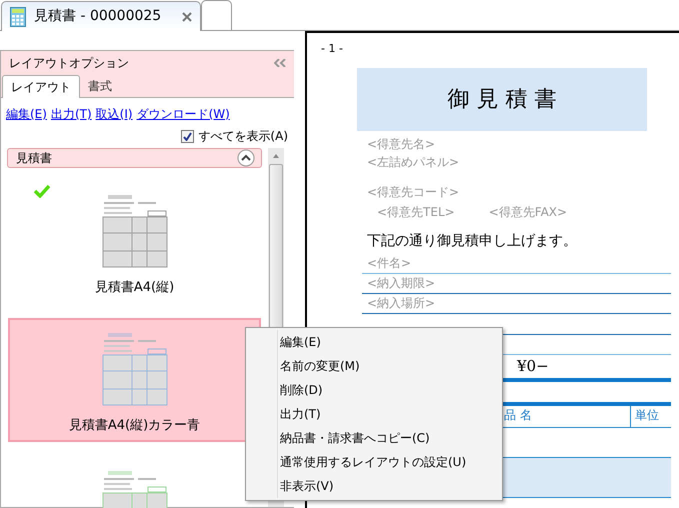 Image resolution: width=679 pixels, height=508 pixels. Describe the element at coordinates (516, 264) in the screenshot. I see `lined-field: <件名>` at that location.